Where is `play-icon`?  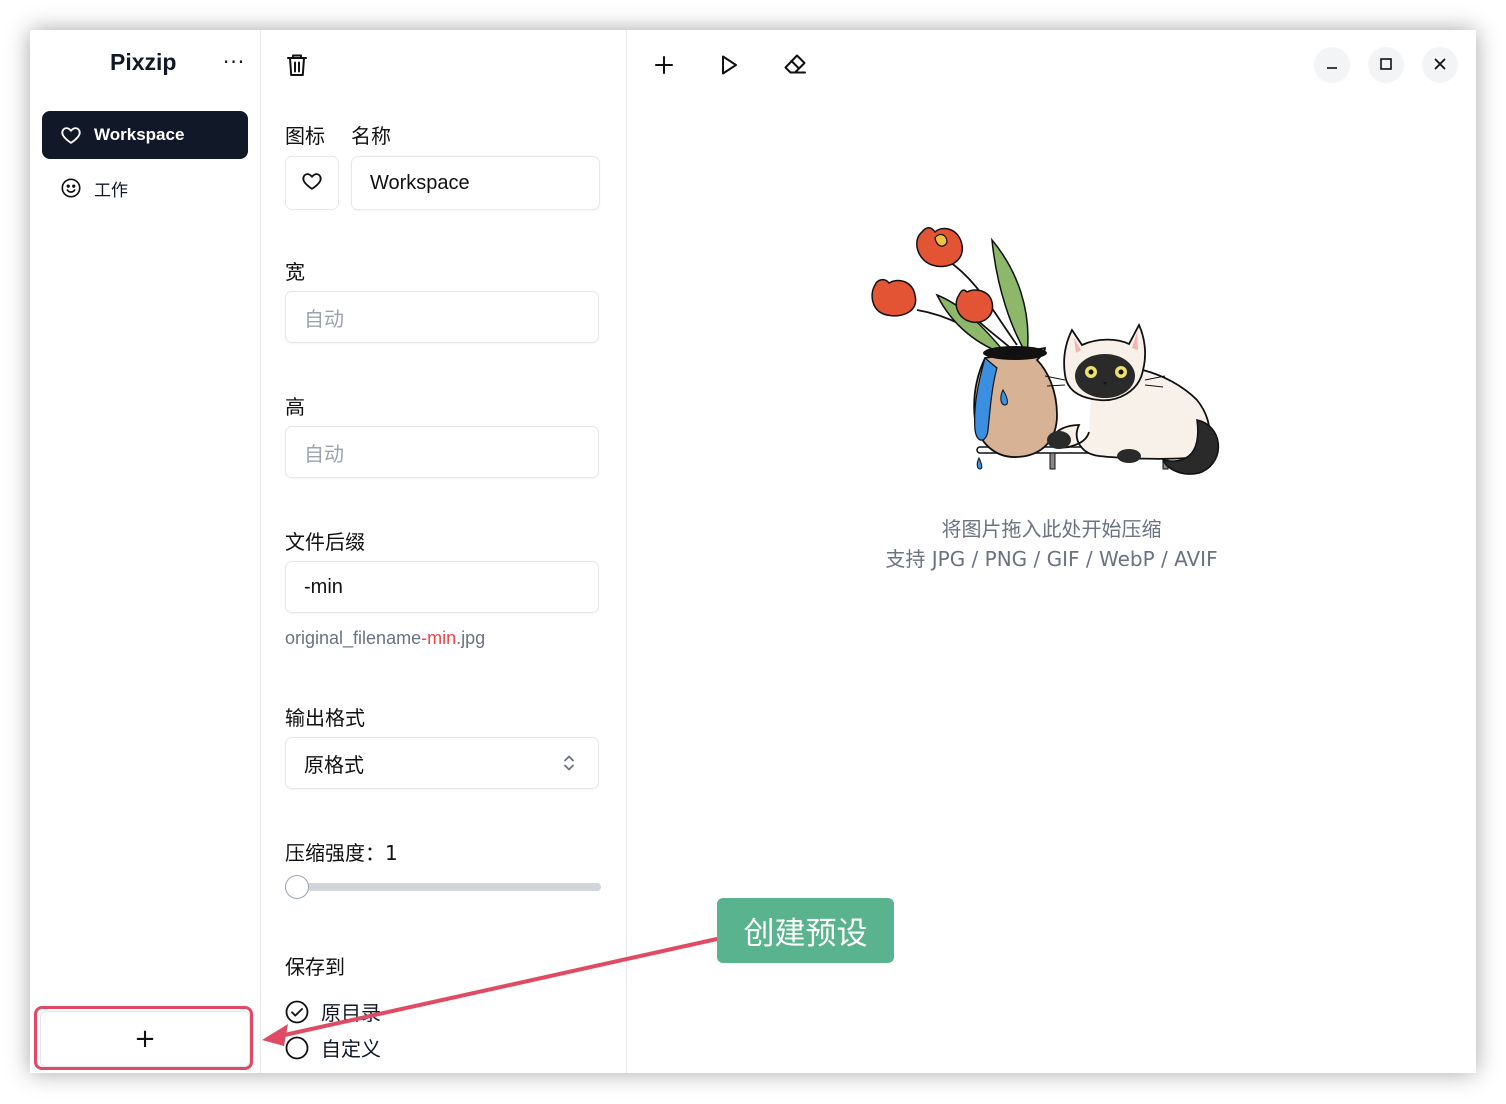
play-icon is located at coordinates (729, 65).